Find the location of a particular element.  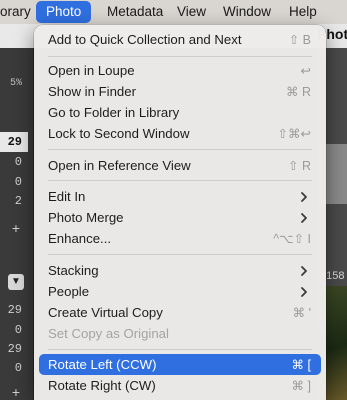

menu-item-label: Stacking is located at coordinates (73, 270).